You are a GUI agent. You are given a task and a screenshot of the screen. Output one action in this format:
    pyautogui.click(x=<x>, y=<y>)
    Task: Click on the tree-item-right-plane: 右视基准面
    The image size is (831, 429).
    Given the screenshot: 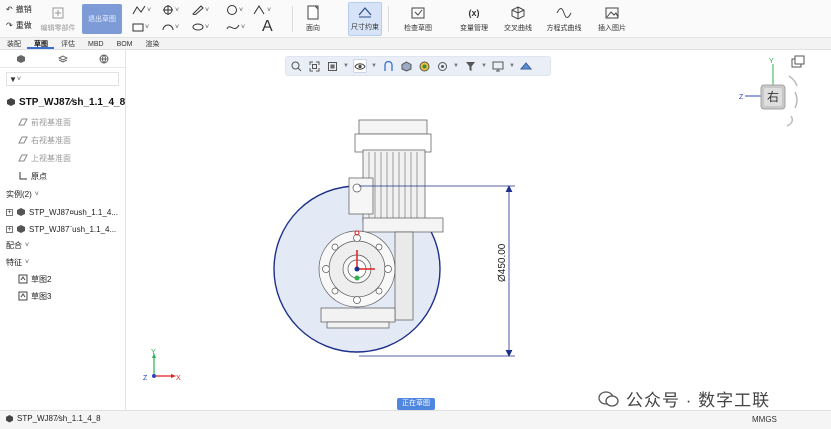 What is the action you would take?
    pyautogui.click(x=44, y=140)
    